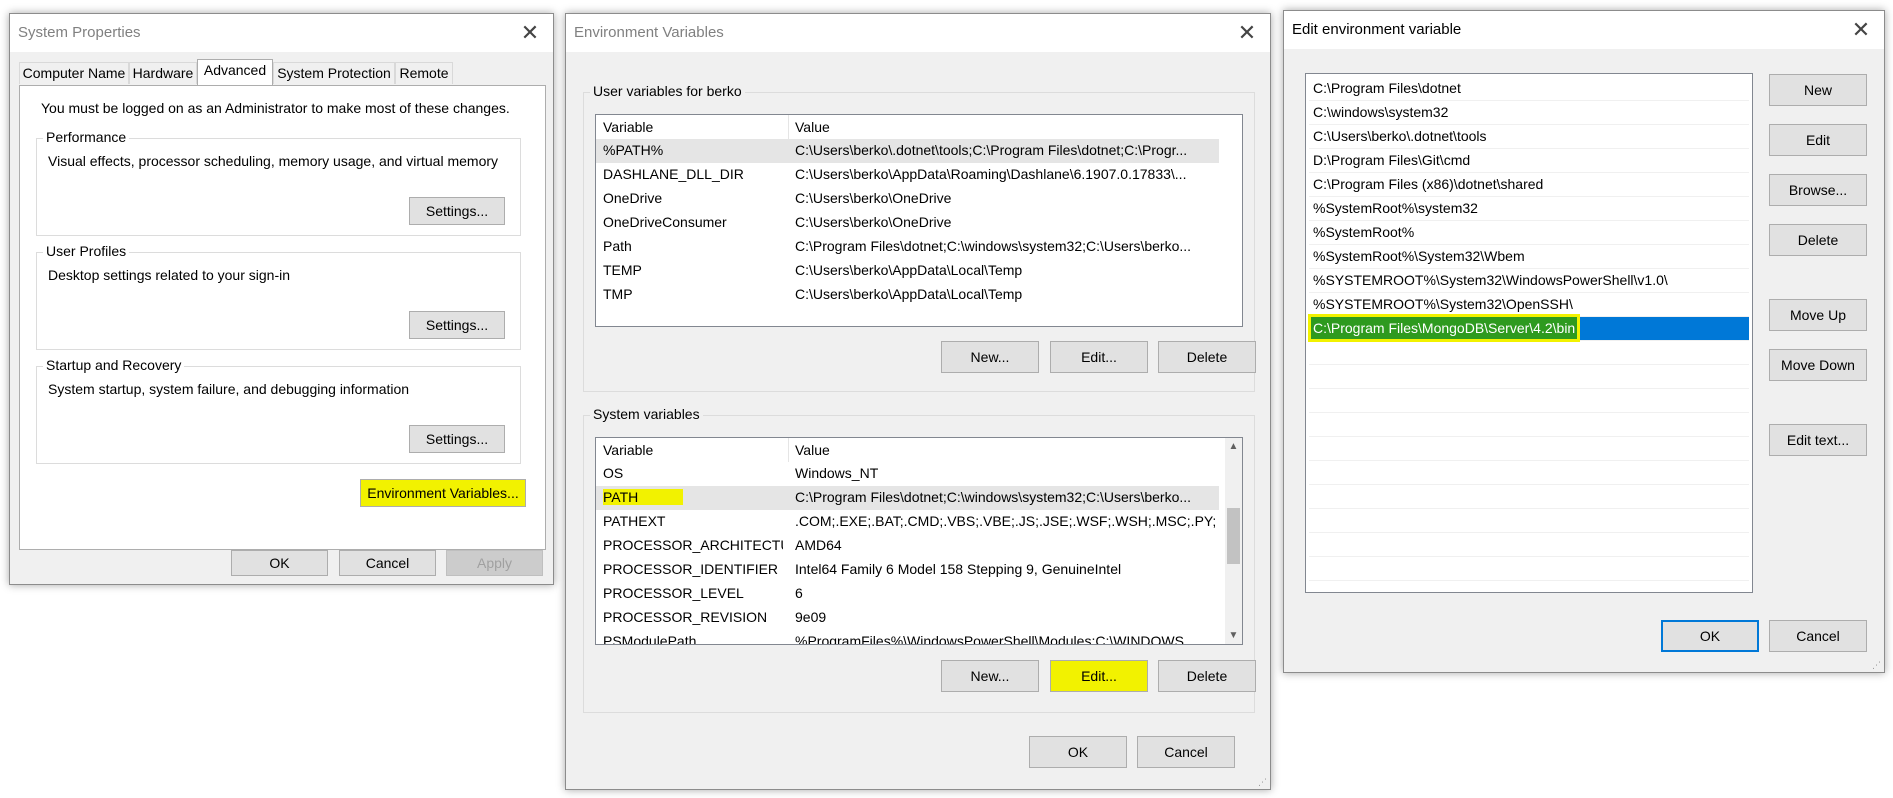 The image size is (1893, 798). I want to click on variable-name: PROCESSOR_REVISION, so click(685, 617).